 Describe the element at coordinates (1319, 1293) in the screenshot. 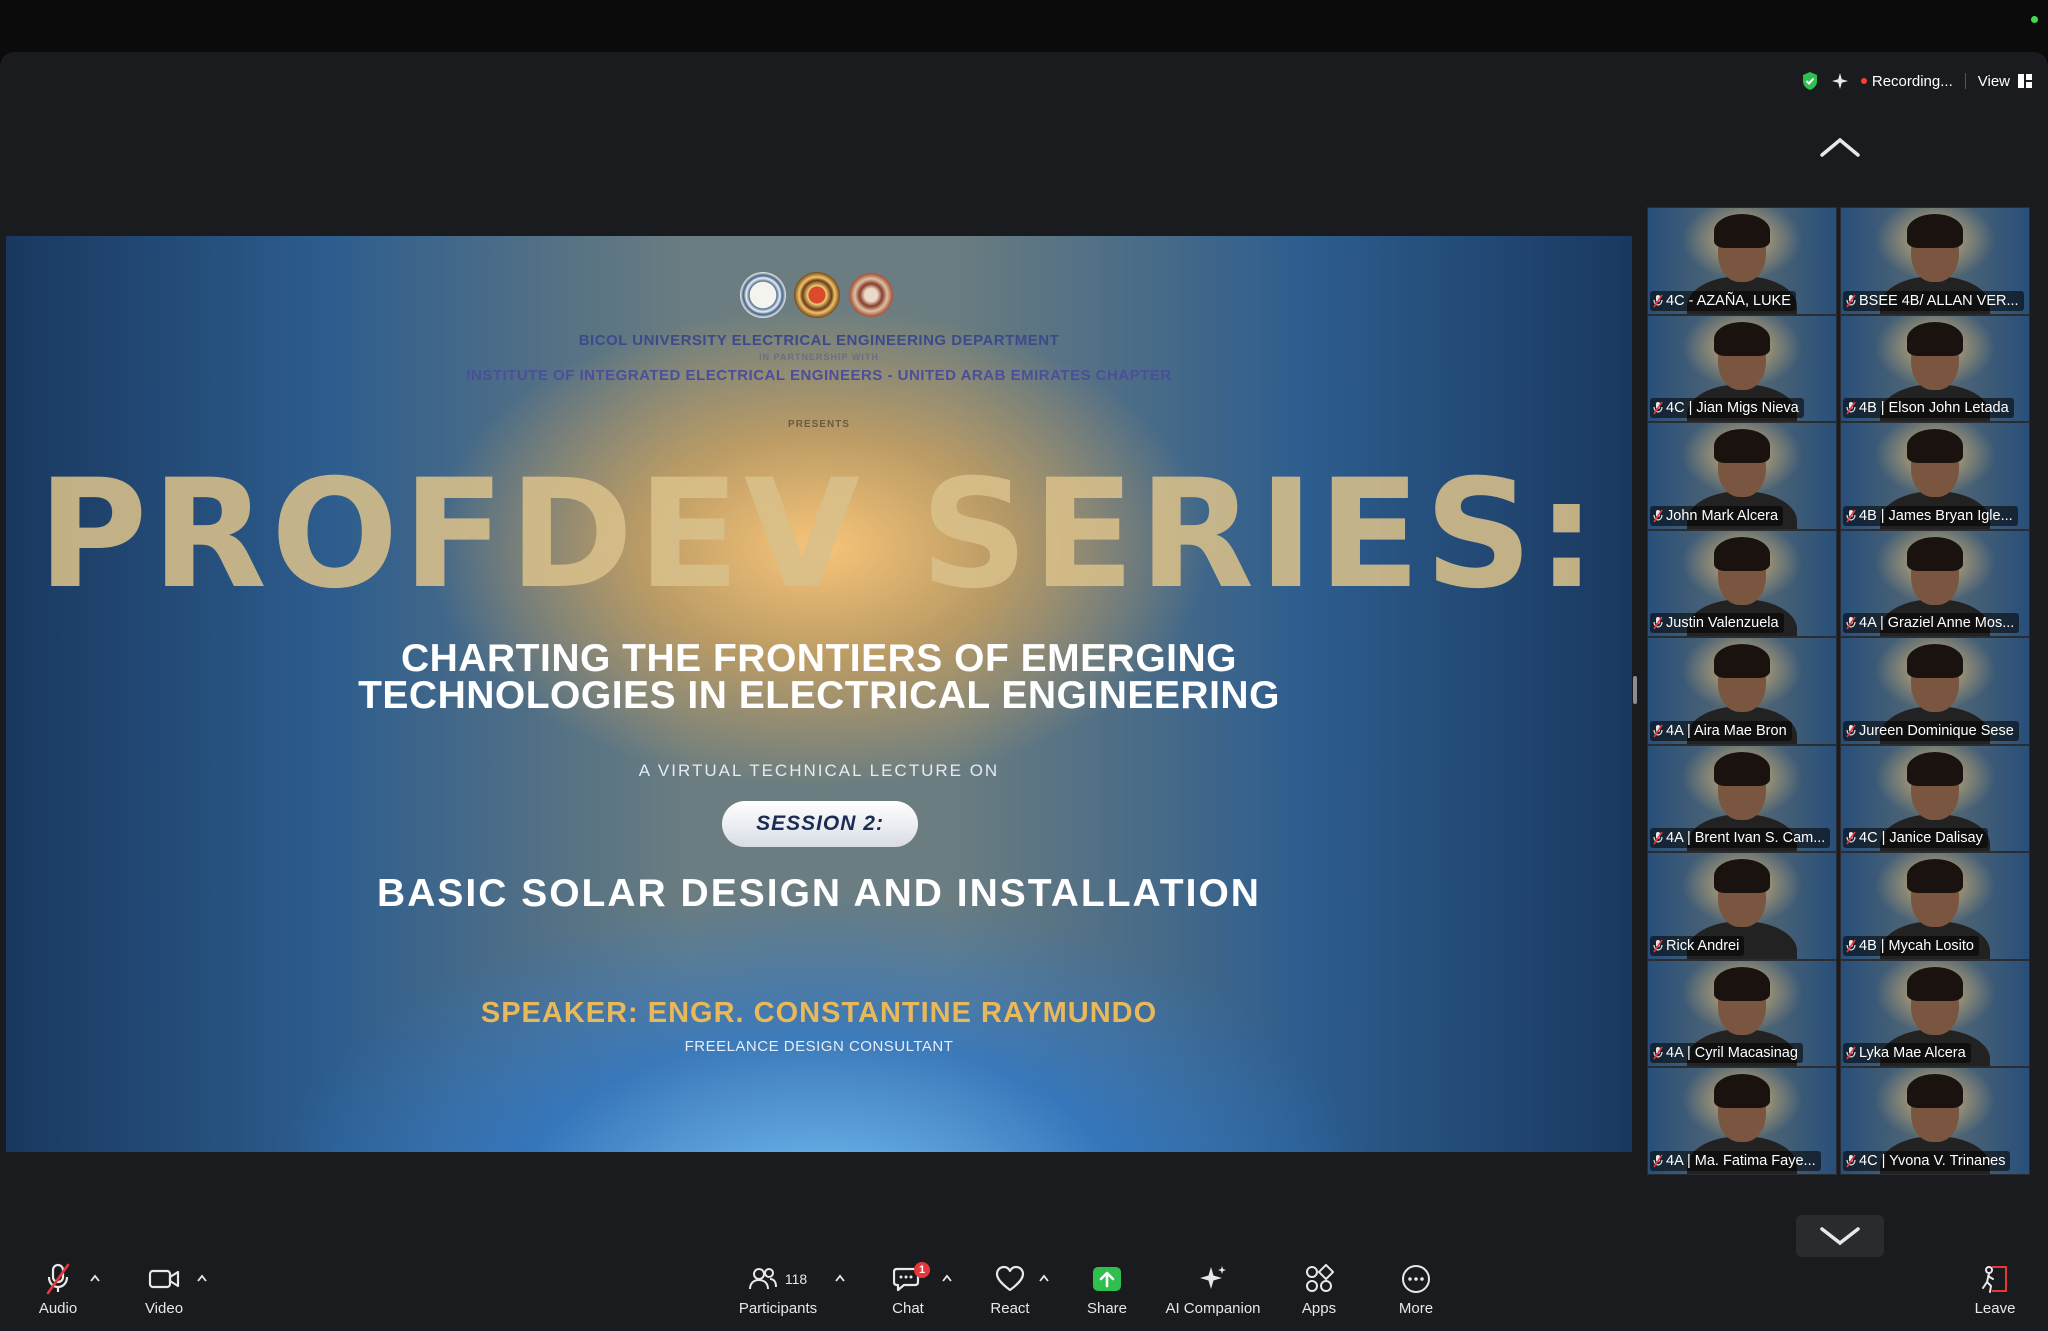

I see `apps-button: Apps` at that location.